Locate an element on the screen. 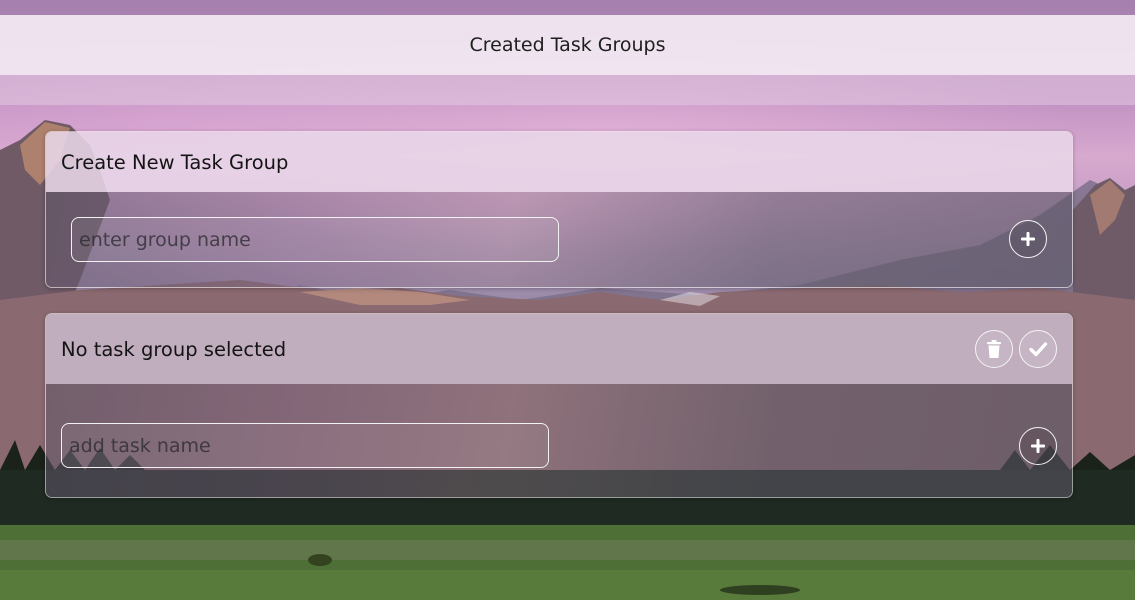  create-group-body is located at coordinates (559, 239).